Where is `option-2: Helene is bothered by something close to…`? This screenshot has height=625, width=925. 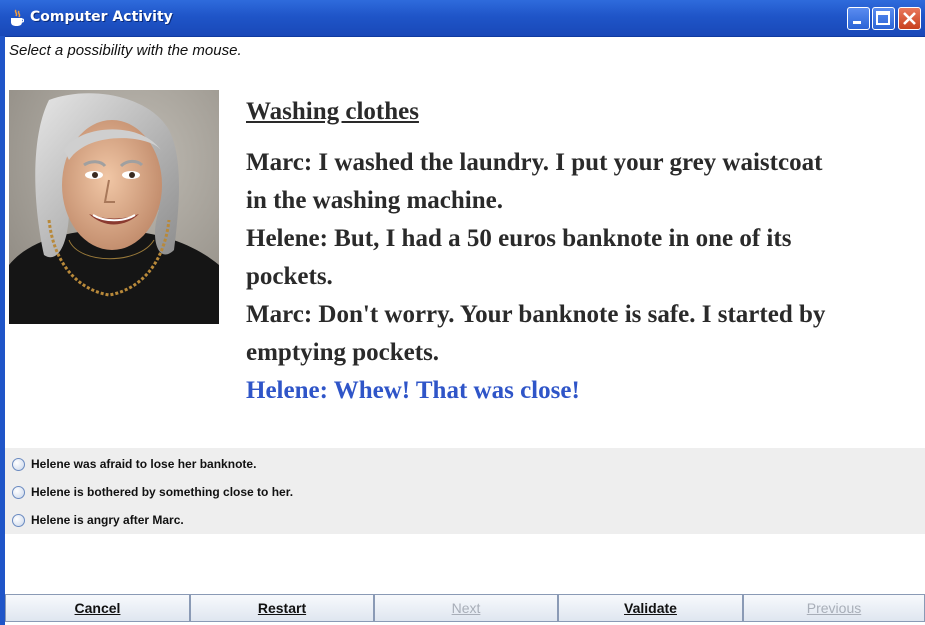 option-2: Helene is bothered by something close to… is located at coordinates (152, 492).